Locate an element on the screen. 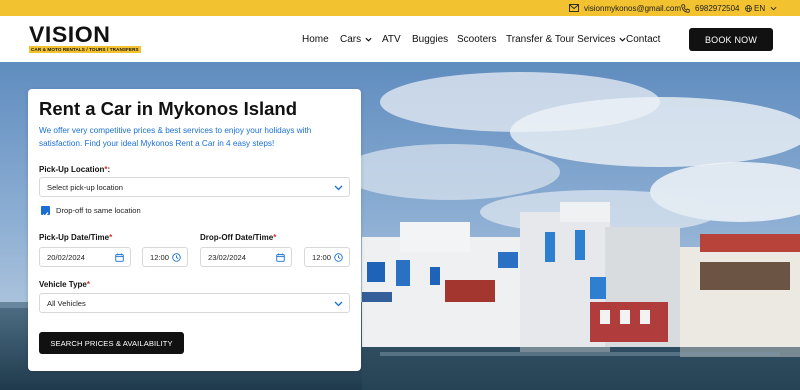 This screenshot has height=390, width=800. vehicle-type-value: All Vehicles is located at coordinates (66, 303).